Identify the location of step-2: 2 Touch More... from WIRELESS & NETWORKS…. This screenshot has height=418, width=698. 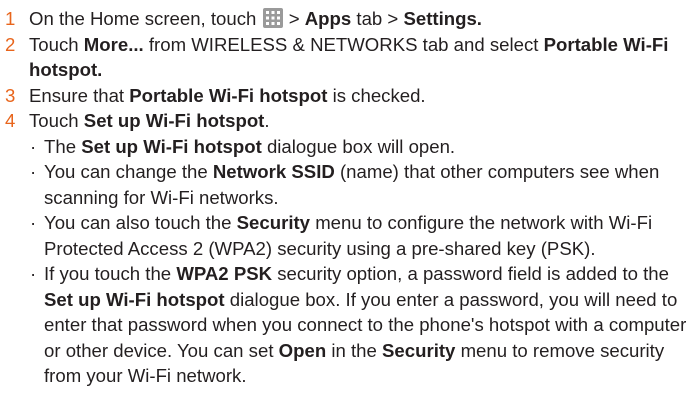
(347, 57).